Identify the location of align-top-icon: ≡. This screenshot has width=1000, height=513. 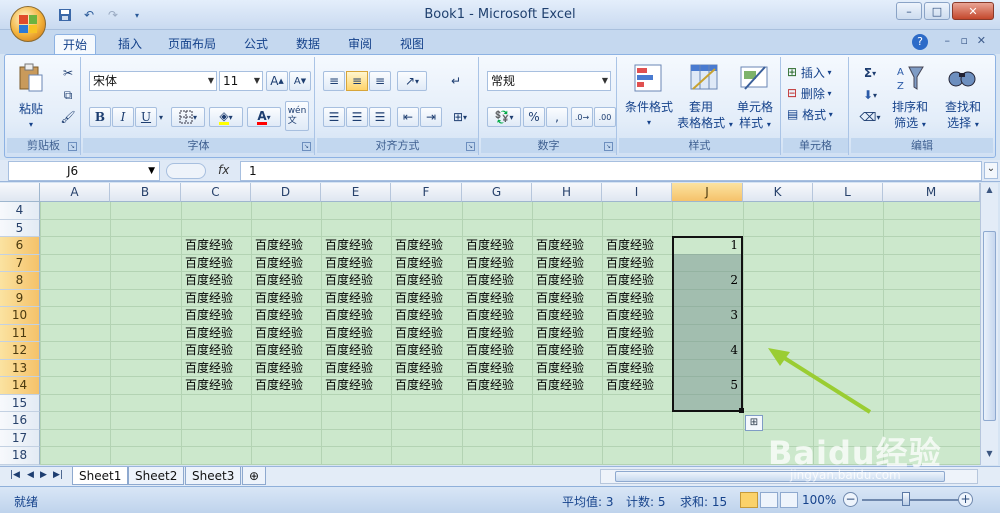
(334, 81).